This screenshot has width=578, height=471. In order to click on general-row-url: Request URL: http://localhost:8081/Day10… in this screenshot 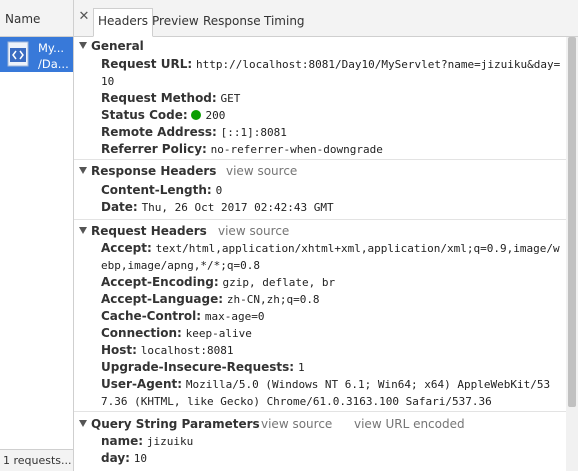, I will do `click(331, 73)`.